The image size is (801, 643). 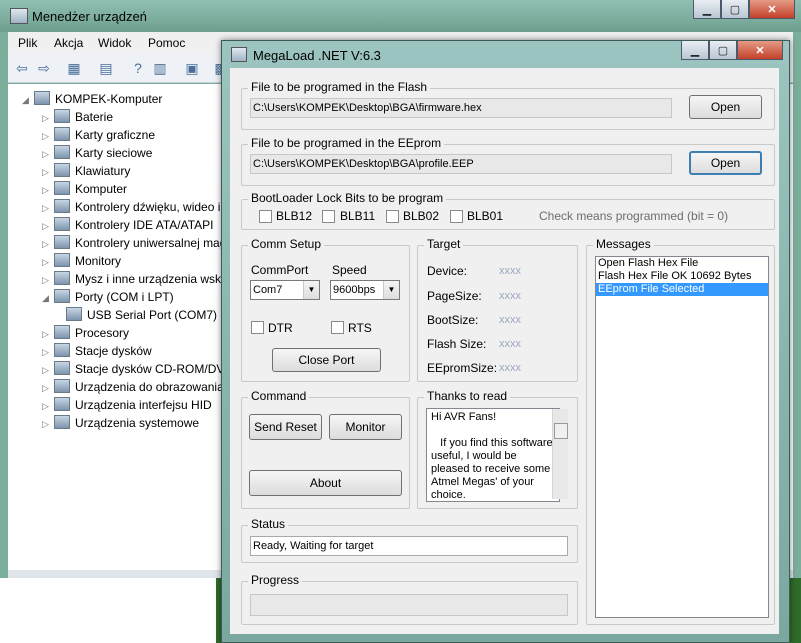 What do you see at coordinates (141, 315) in the screenshot?
I see `tree-item-usb-serial-port: USB Serial Port (COM7)` at bounding box center [141, 315].